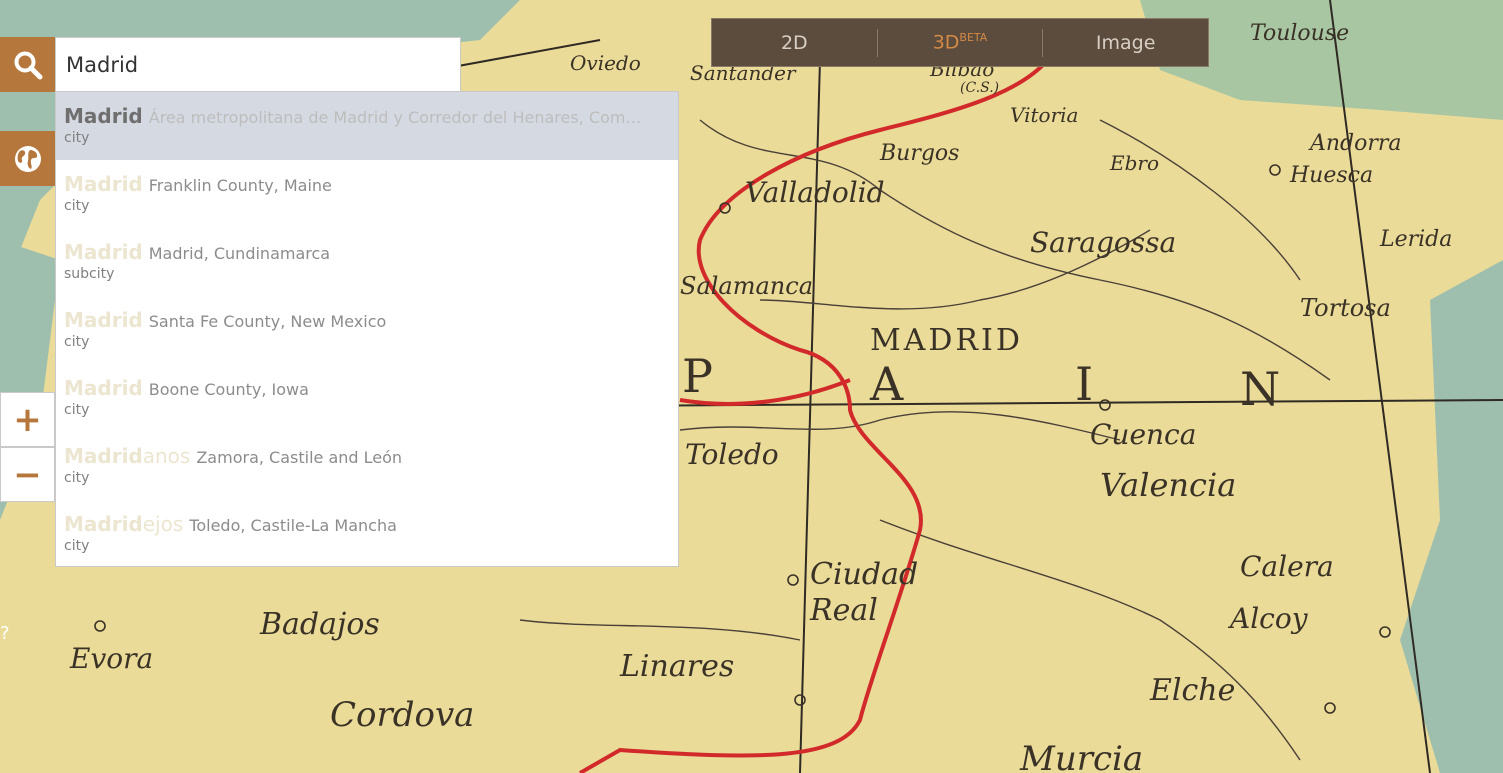 Image resolution: width=1503 pixels, height=773 pixels. What do you see at coordinates (1081, 756) in the screenshot?
I see `map-label: Murcia` at bounding box center [1081, 756].